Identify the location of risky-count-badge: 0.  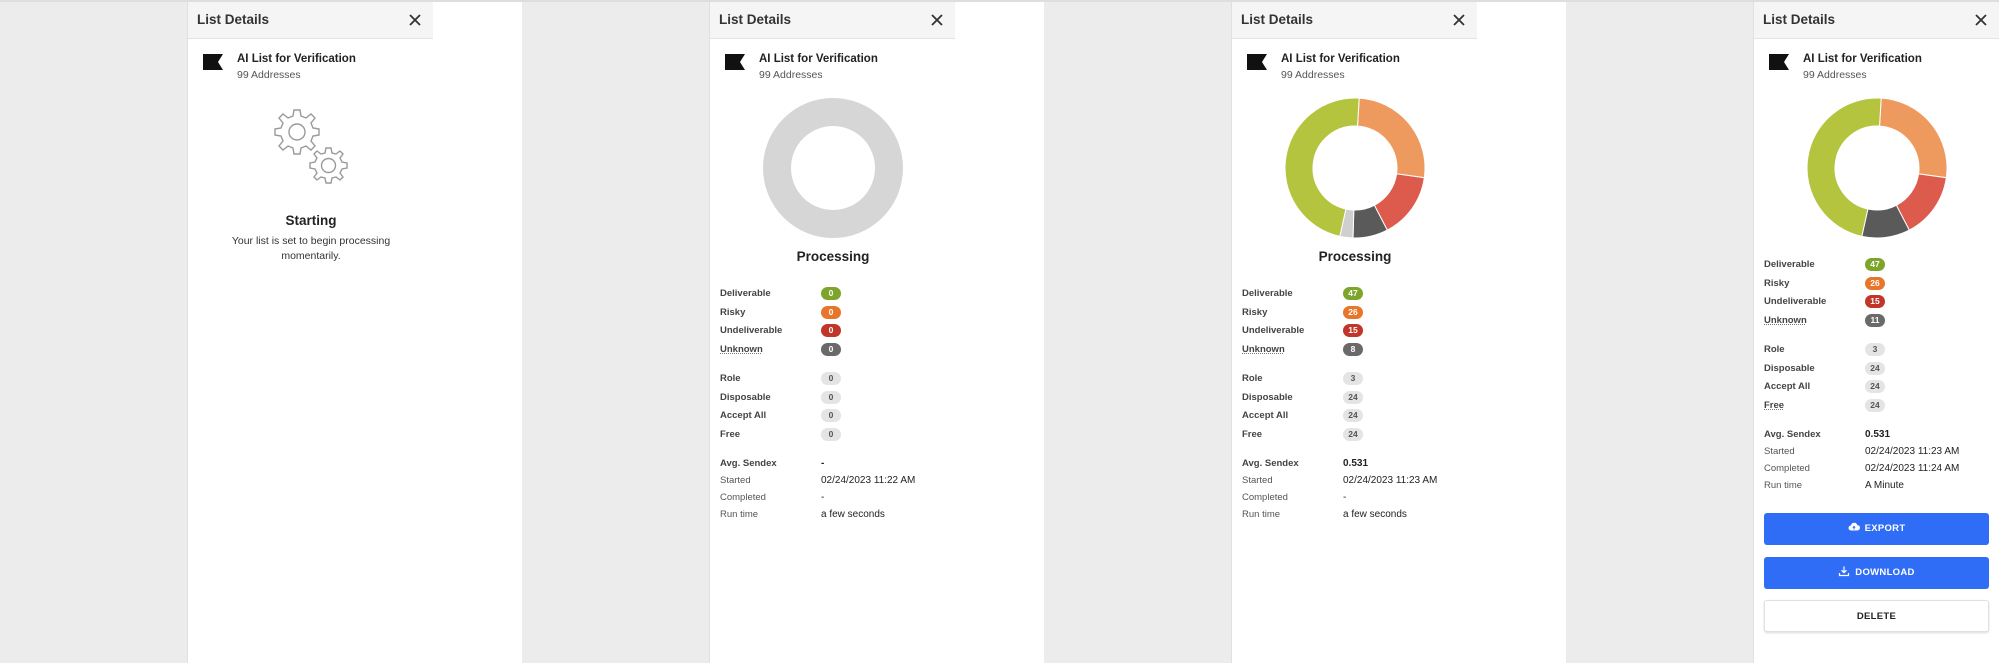
(831, 312).